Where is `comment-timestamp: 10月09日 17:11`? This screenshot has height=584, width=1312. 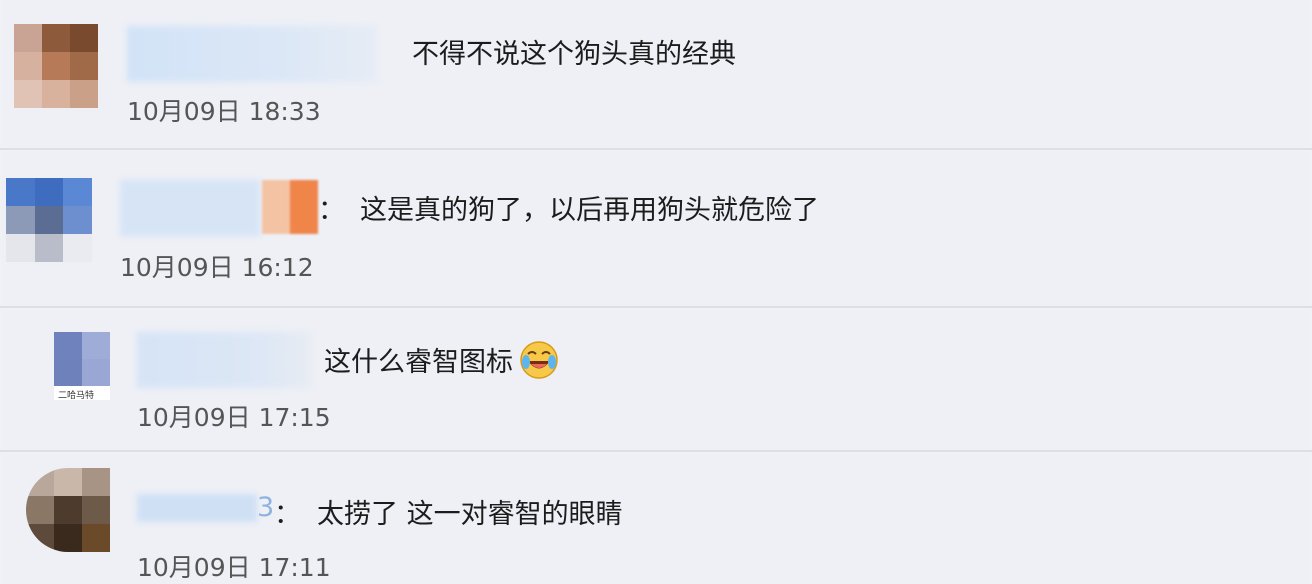 comment-timestamp: 10月09日 17:11 is located at coordinates (234, 567).